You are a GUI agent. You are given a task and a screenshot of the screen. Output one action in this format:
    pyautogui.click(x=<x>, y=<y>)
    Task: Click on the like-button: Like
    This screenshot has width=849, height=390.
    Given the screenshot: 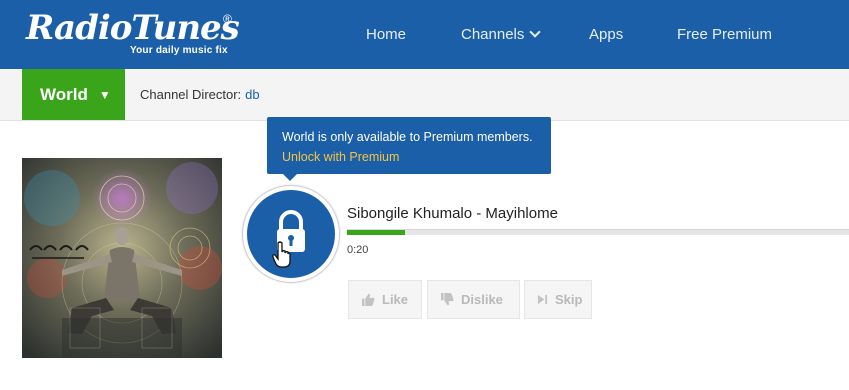 What is the action you would take?
    pyautogui.click(x=385, y=299)
    